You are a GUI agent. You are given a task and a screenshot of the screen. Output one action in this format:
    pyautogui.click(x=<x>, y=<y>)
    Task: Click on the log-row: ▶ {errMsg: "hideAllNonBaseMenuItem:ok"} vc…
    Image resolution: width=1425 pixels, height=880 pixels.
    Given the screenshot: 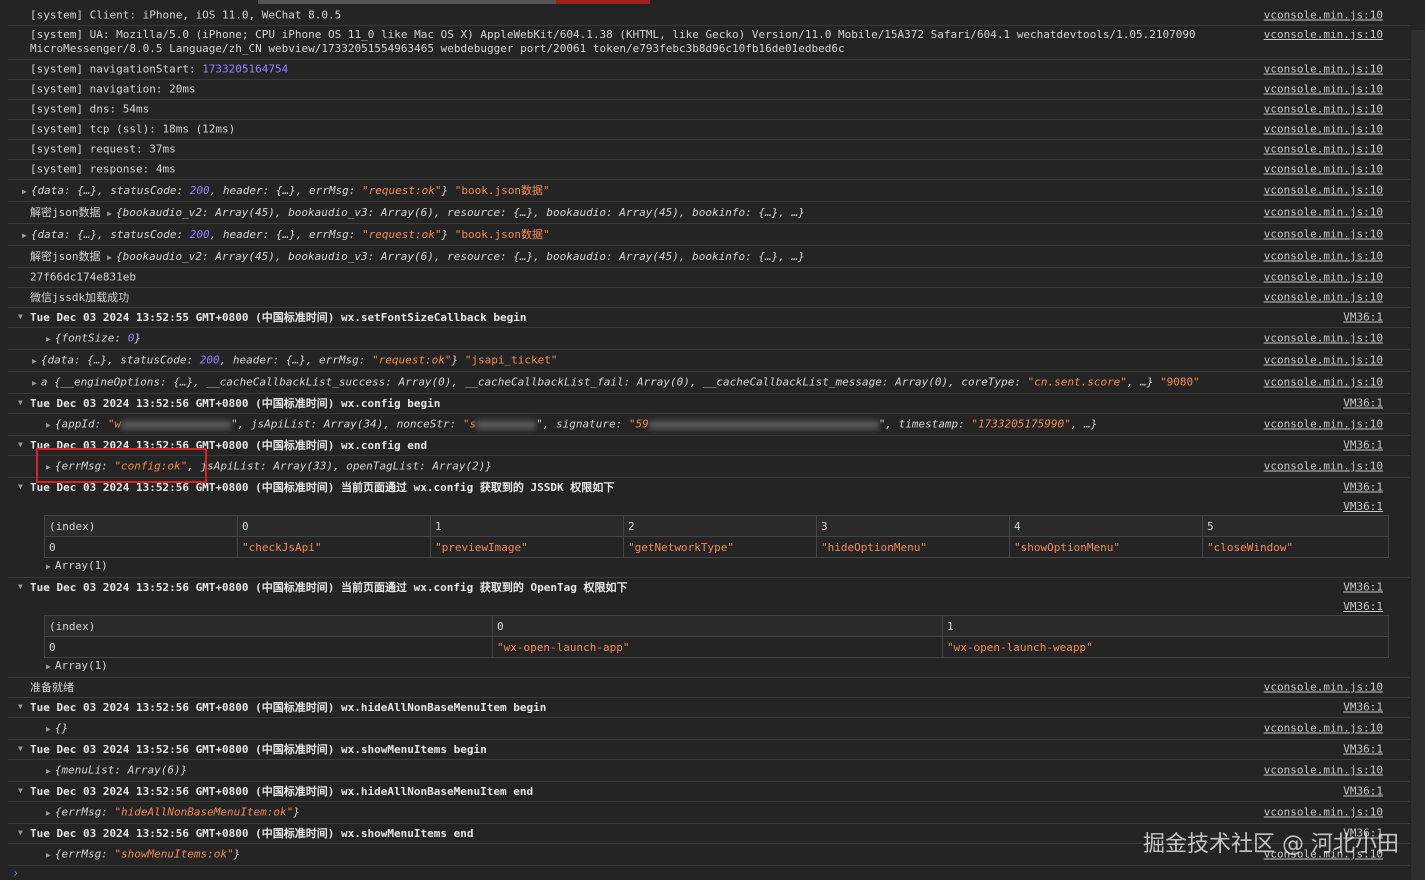 What is the action you would take?
    pyautogui.click(x=709, y=812)
    